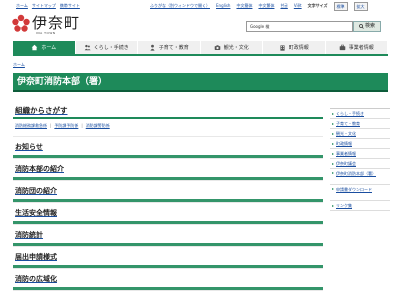  What do you see at coordinates (244, 6) in the screenshot?
I see `lang-zh-simplified: 中文簡体` at bounding box center [244, 6].